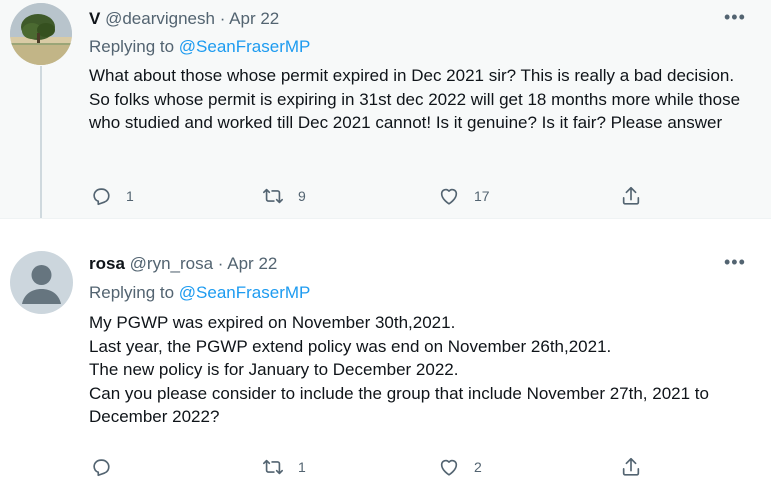 This screenshot has width=771, height=483. Describe the element at coordinates (171, 263) in the screenshot. I see `user-handle: @ryn_rosa` at that location.